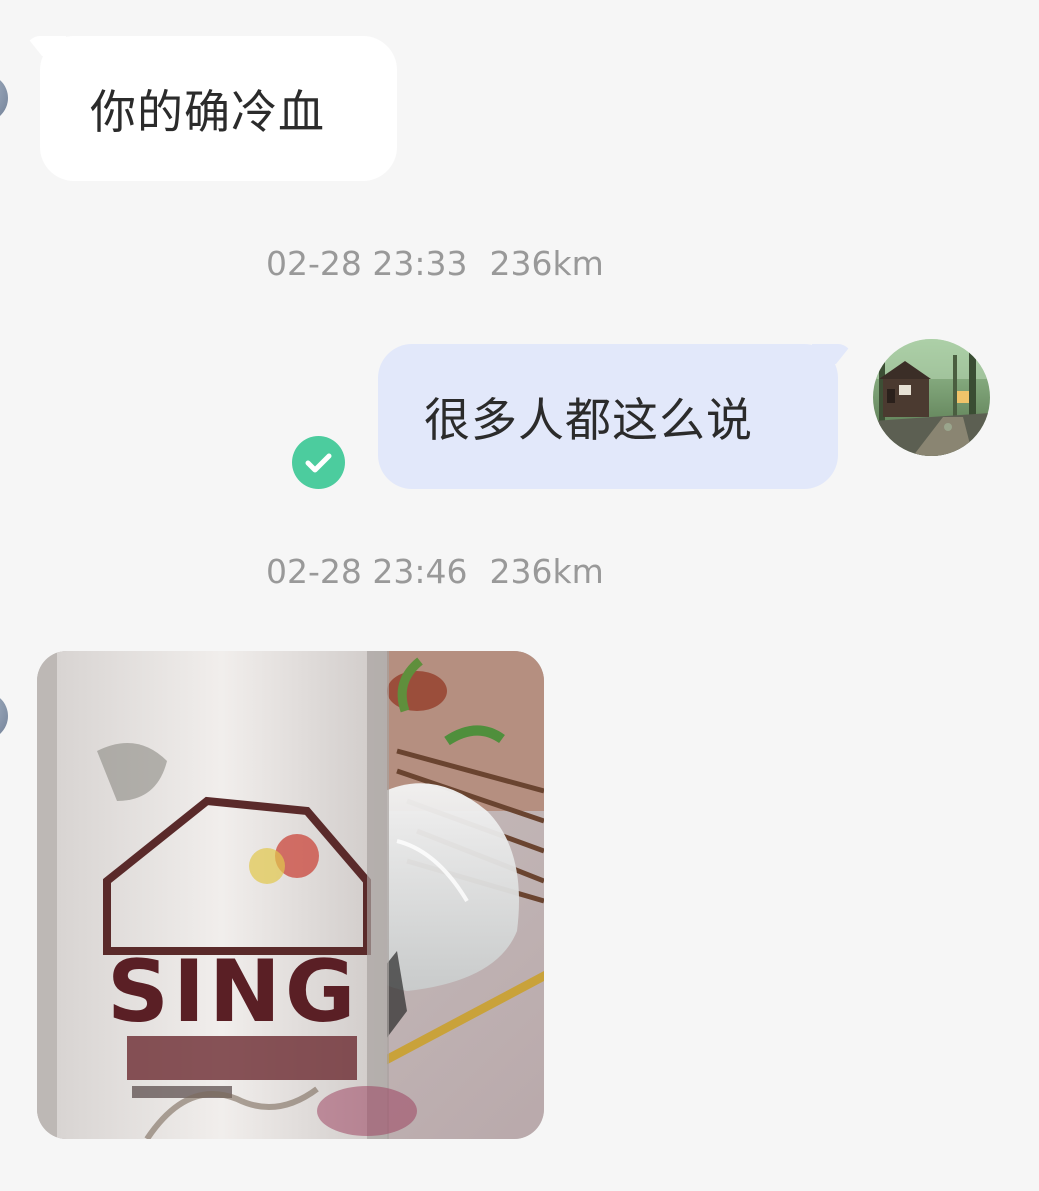  What do you see at coordinates (367, 263) in the screenshot?
I see `timestamp-time: 02-28 23:33` at bounding box center [367, 263].